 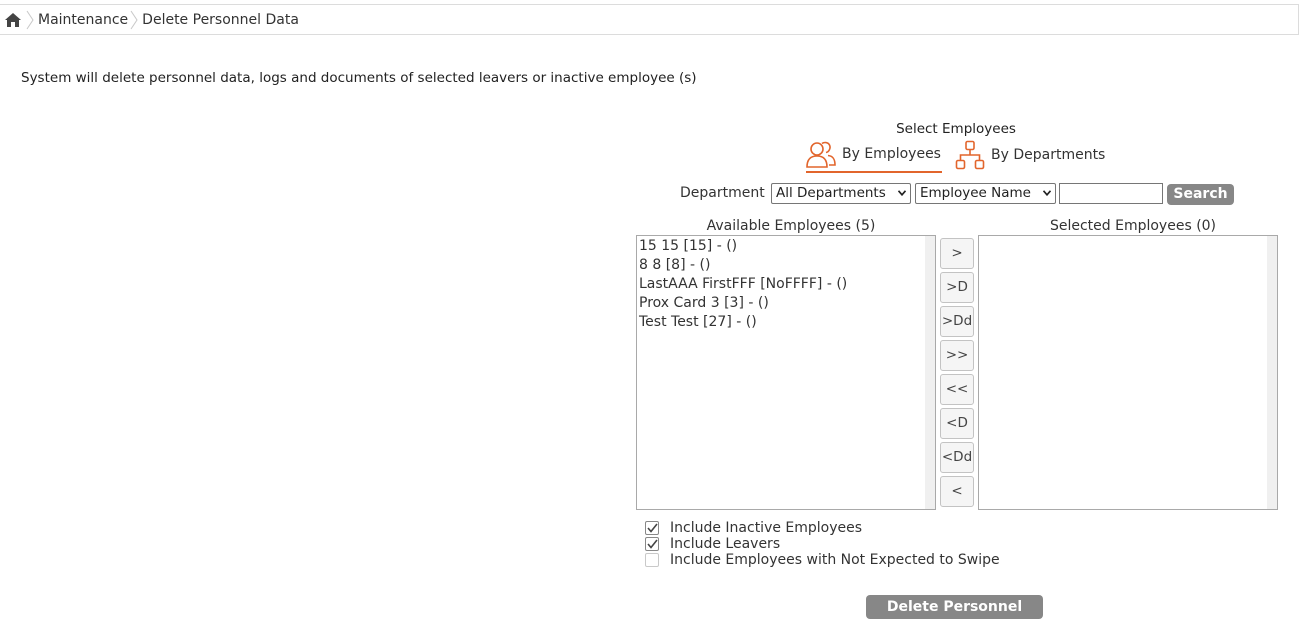 I want to click on move-all-left-button: <<, so click(x=957, y=389).